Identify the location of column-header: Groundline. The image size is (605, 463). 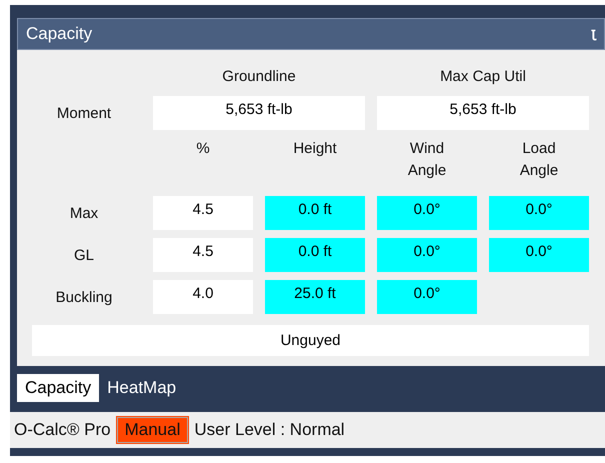
(259, 77).